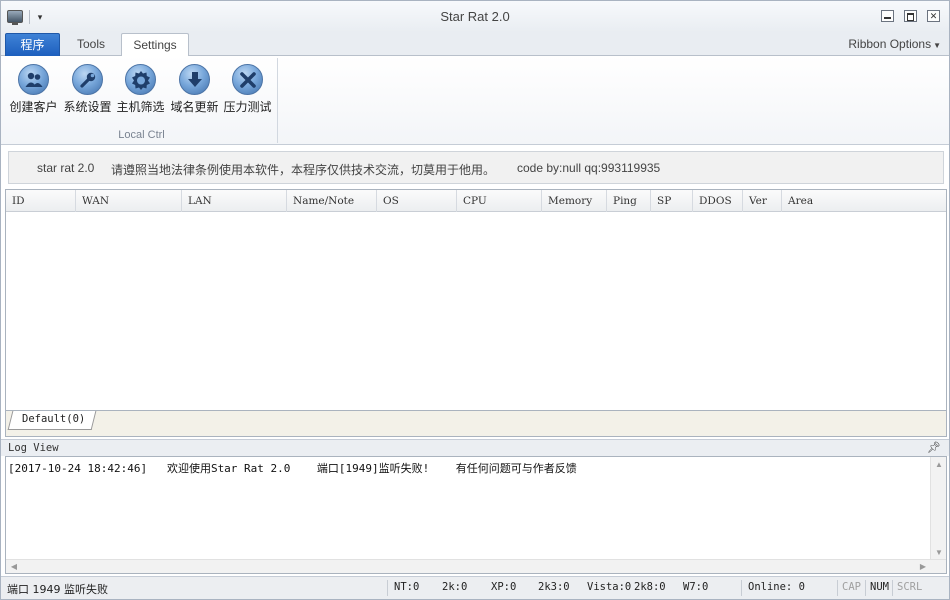  I want to click on column-header-wan: WAN, so click(129, 201).